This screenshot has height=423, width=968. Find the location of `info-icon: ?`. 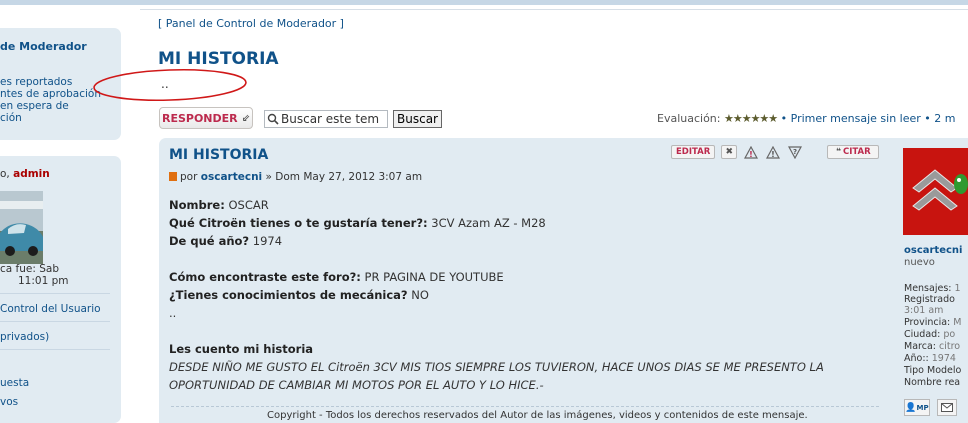

info-icon: ? is located at coordinates (795, 152).